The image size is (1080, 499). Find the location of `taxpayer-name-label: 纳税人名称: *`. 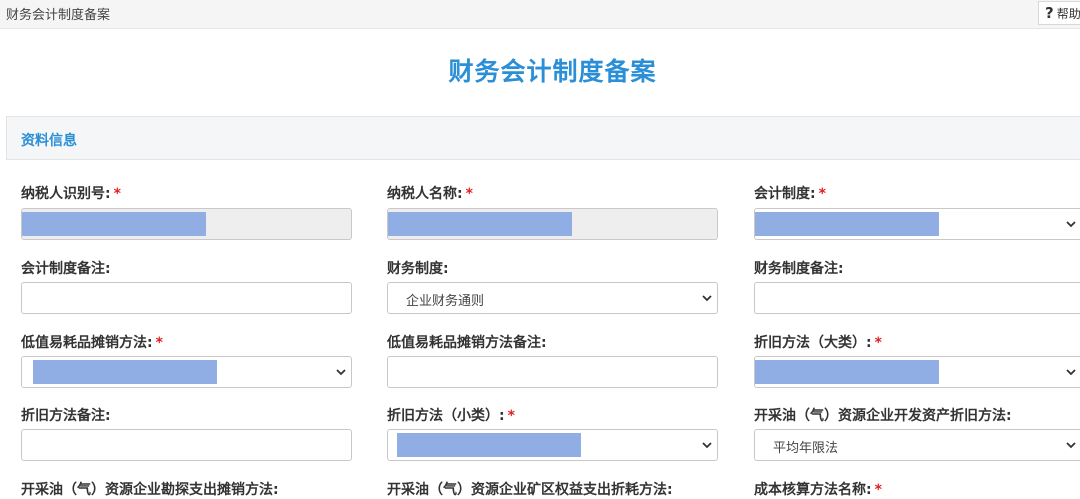

taxpayer-name-label: 纳税人名称: * is located at coordinates (430, 194).